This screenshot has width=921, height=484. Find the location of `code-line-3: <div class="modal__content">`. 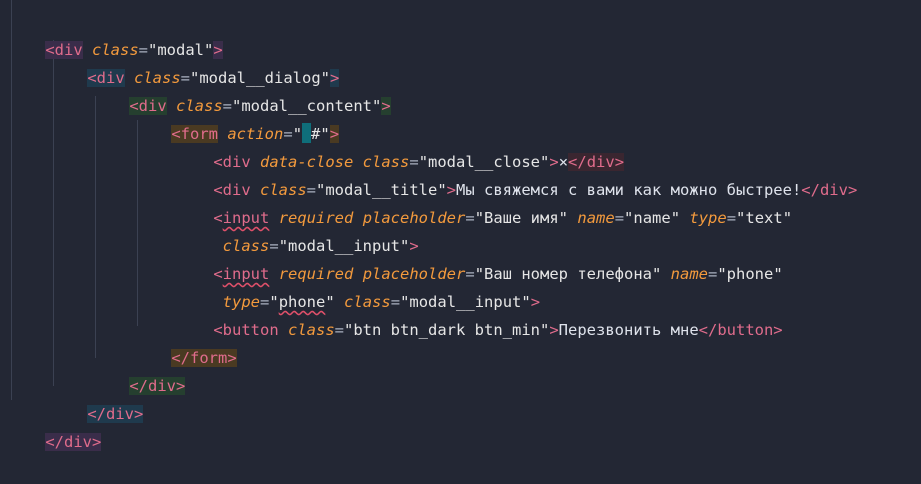

code-line-3: <div class="modal__content"> is located at coordinates (241, 89).